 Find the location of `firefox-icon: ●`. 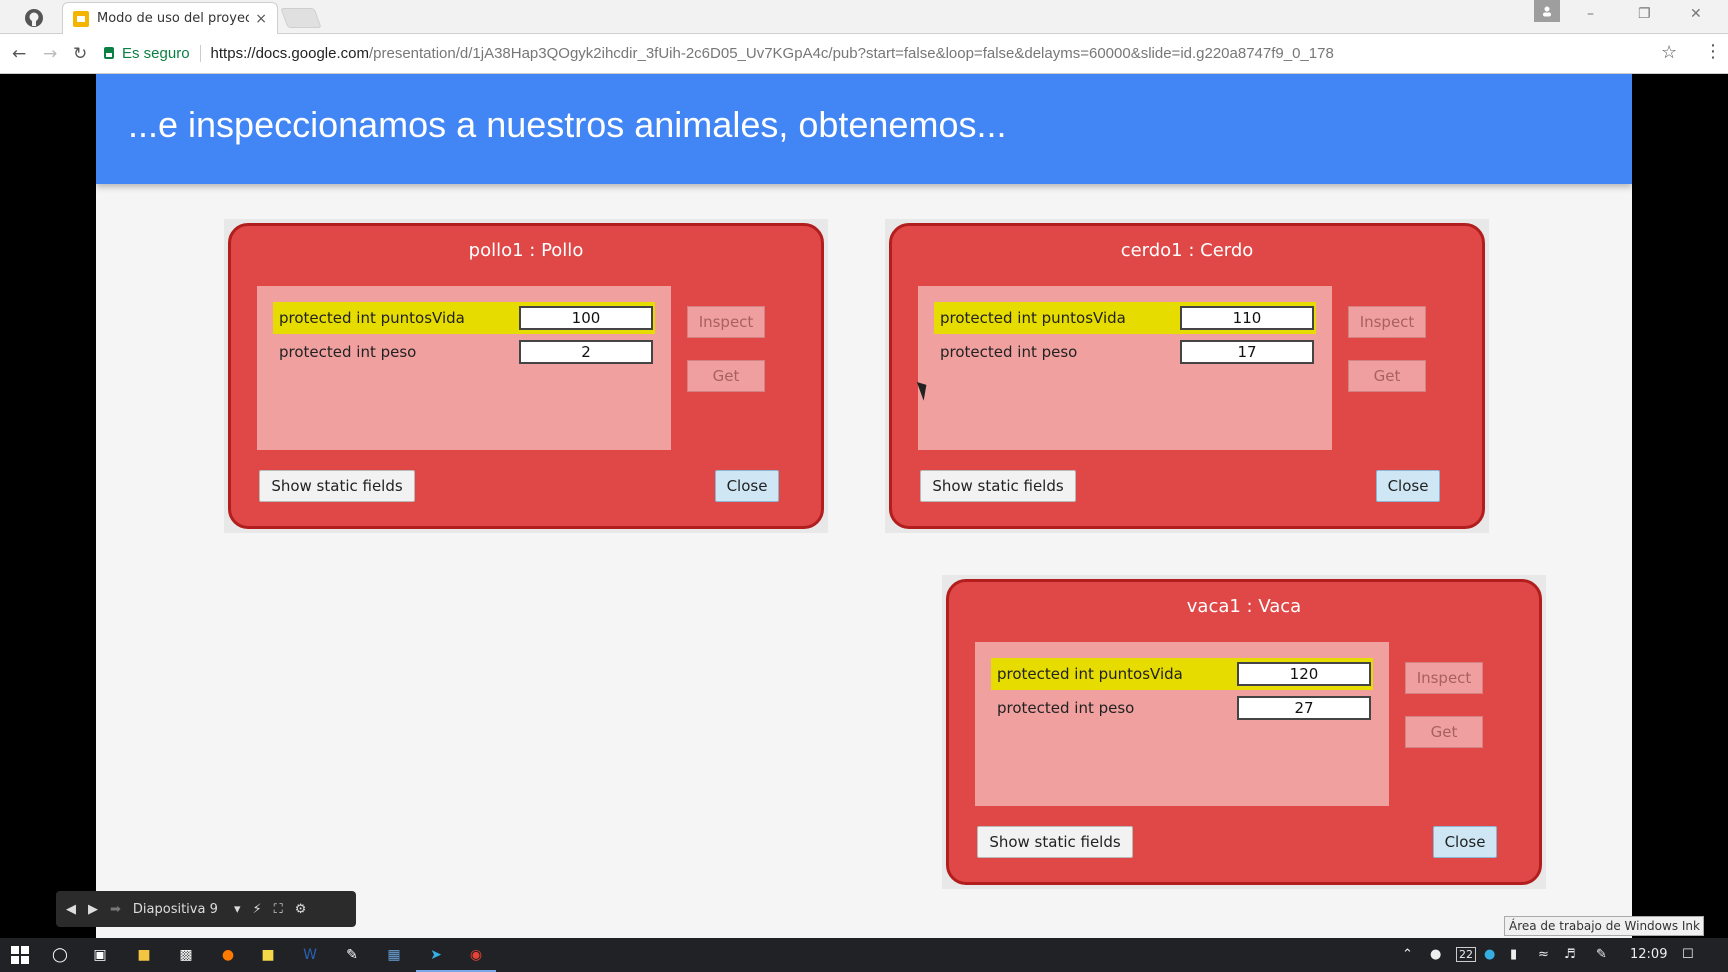

firefox-icon: ● is located at coordinates (228, 955).